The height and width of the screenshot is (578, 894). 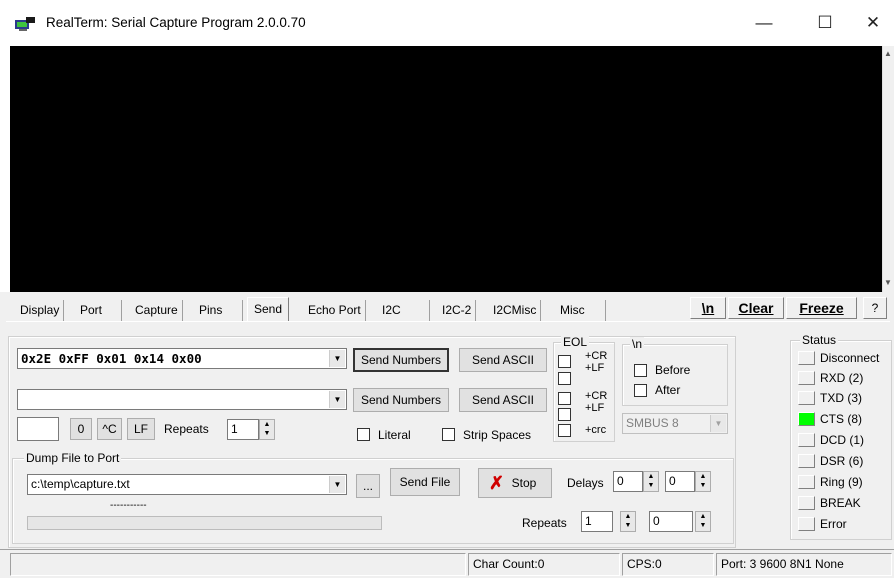 I want to click on smbus-value: SMBUS 8, so click(x=652, y=423).